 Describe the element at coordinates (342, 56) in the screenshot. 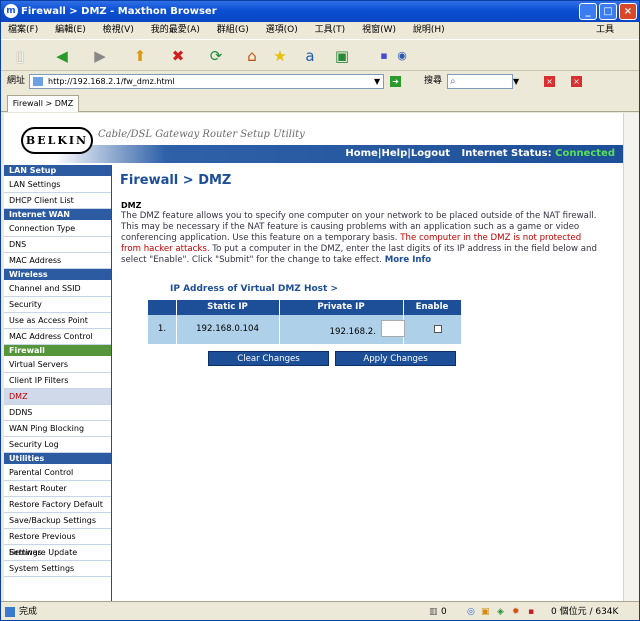

I see `screenshot-icon: ▣` at that location.